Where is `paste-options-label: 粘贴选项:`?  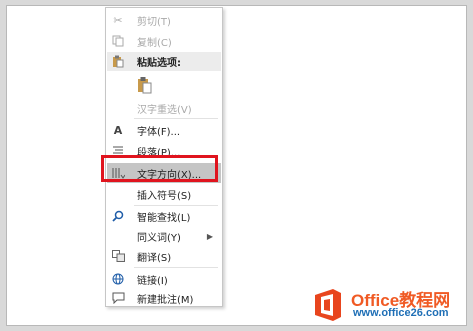
paste-options-label: 粘贴选项: is located at coordinates (159, 63).